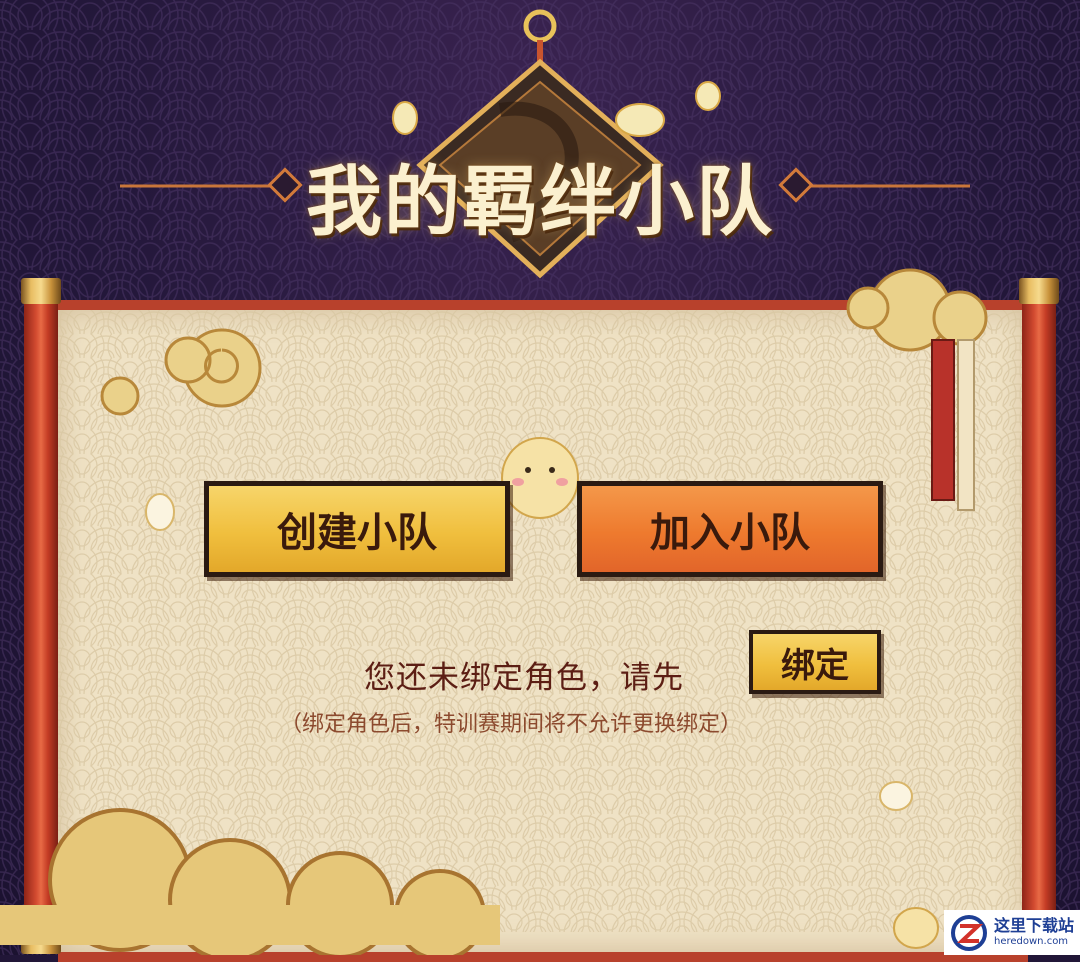  Describe the element at coordinates (969, 932) in the screenshot. I see `heredown-logo-icon` at that location.